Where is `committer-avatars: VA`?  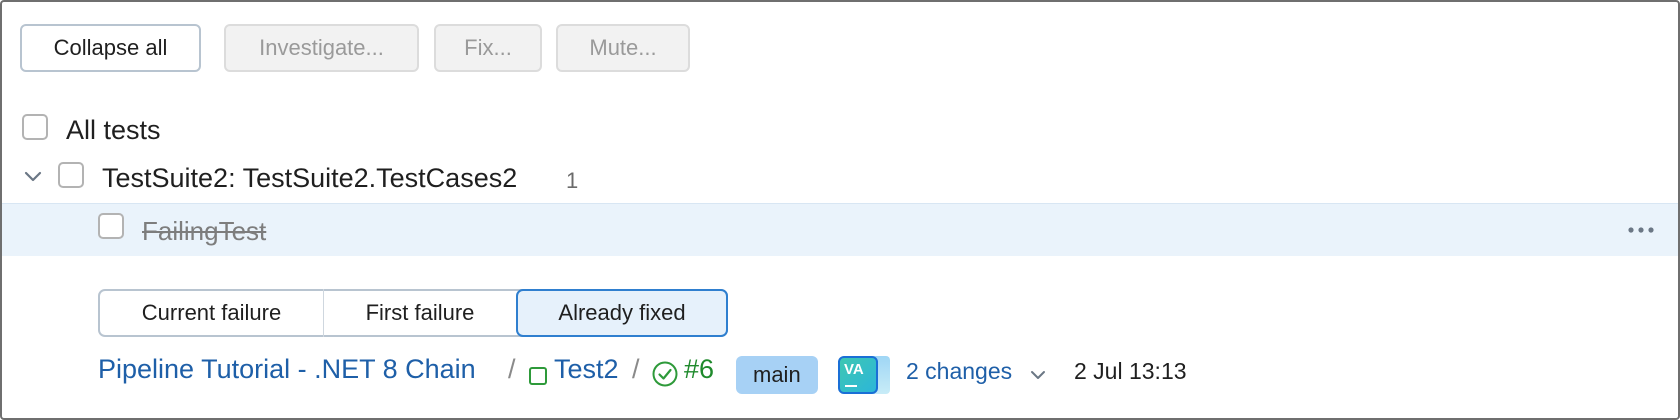 committer-avatars: VA is located at coordinates (869, 375).